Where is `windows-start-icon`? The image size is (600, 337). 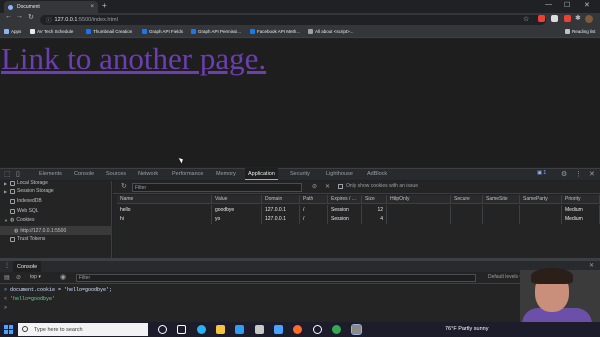 windows-start-icon is located at coordinates (8, 329).